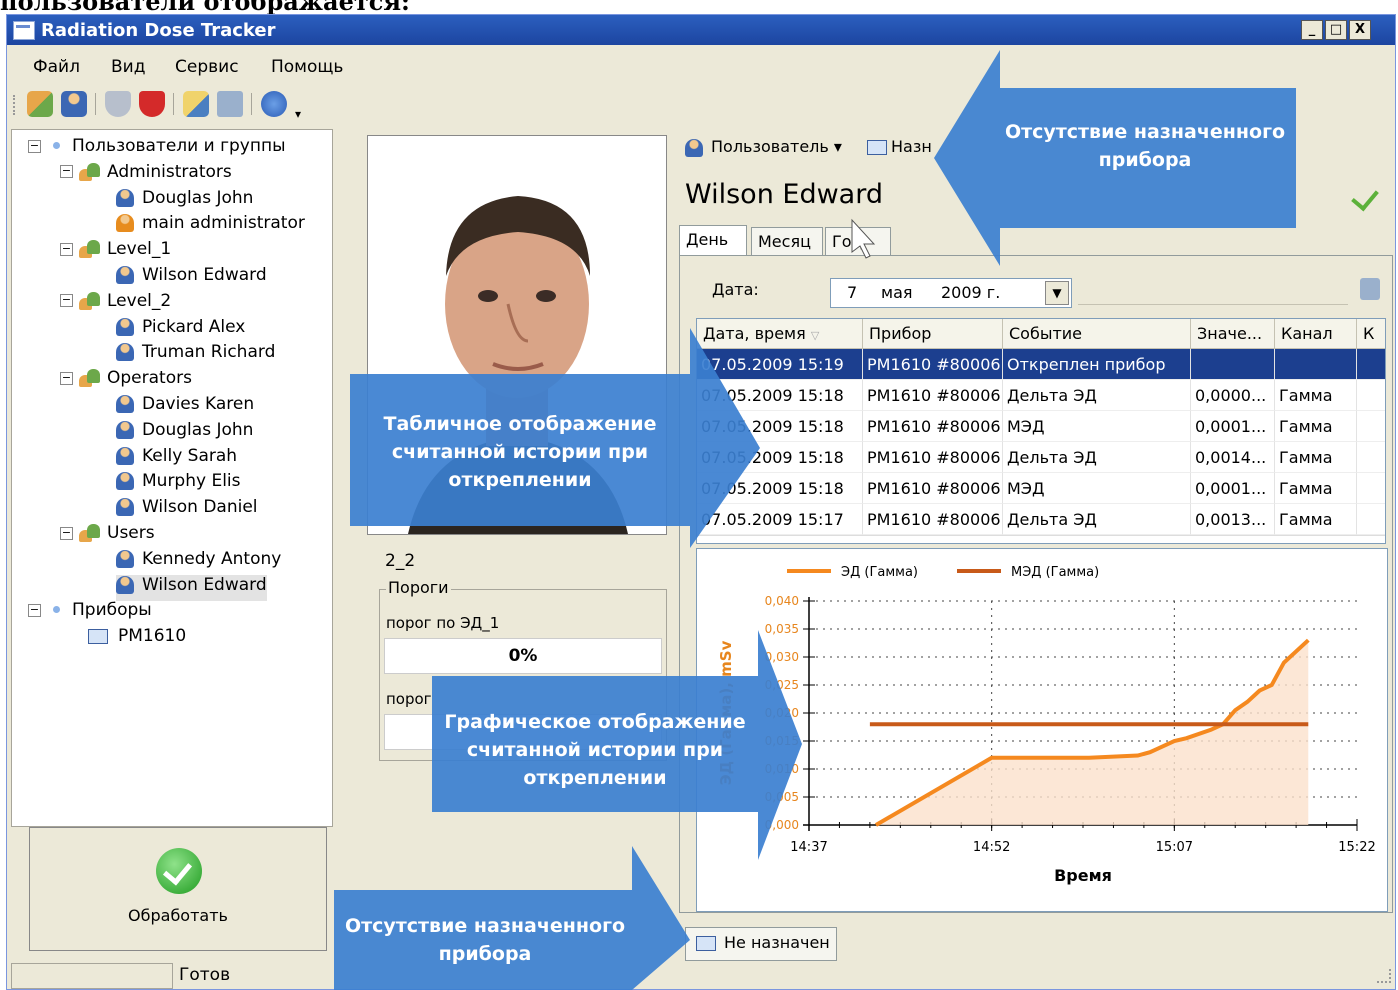  I want to click on callout-text-top: Отсутствие назначенного прибора, so click(1145, 146).